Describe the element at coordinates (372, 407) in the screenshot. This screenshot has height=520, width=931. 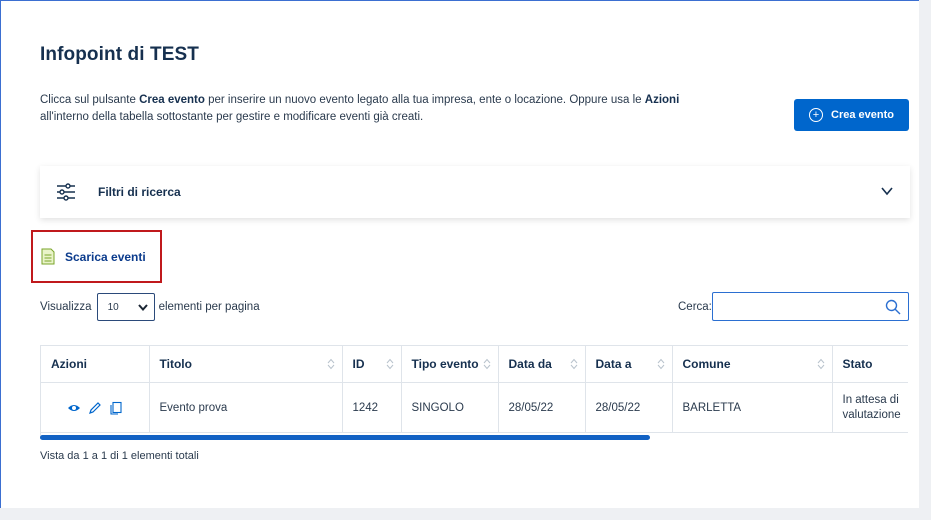
I see `cell-id: 1242` at that location.